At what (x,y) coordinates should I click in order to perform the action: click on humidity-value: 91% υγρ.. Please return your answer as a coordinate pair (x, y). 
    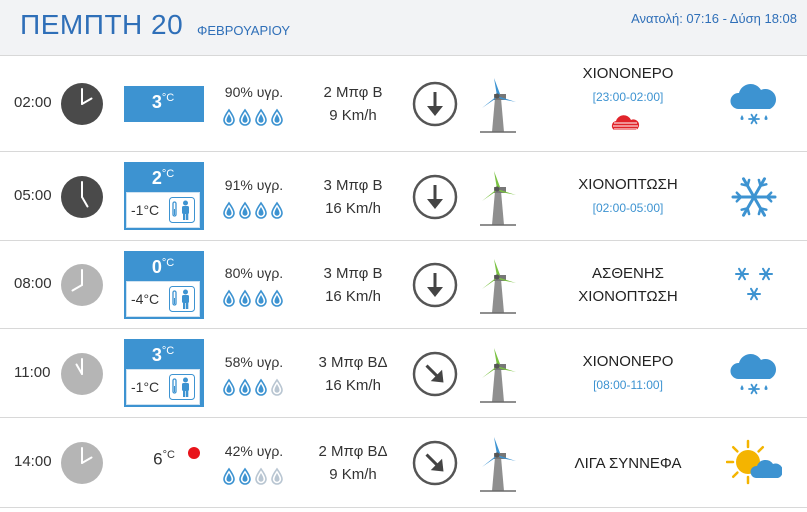
    Looking at the image, I should click on (254, 185).